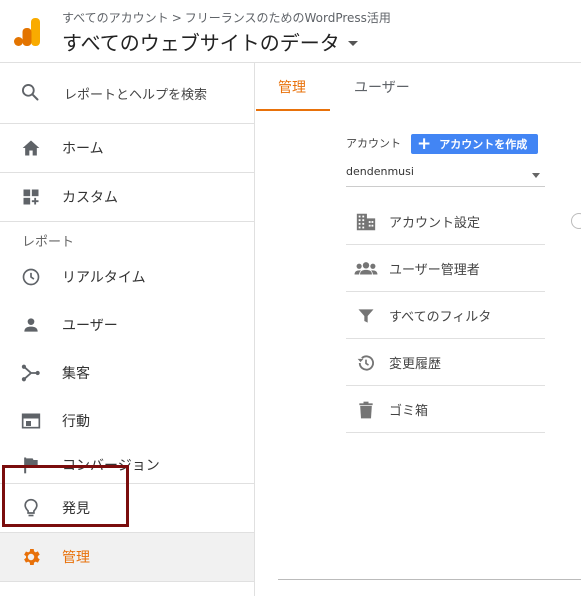  What do you see at coordinates (76, 374) in the screenshot?
I see `sidebar-item-label: 集客` at bounding box center [76, 374].